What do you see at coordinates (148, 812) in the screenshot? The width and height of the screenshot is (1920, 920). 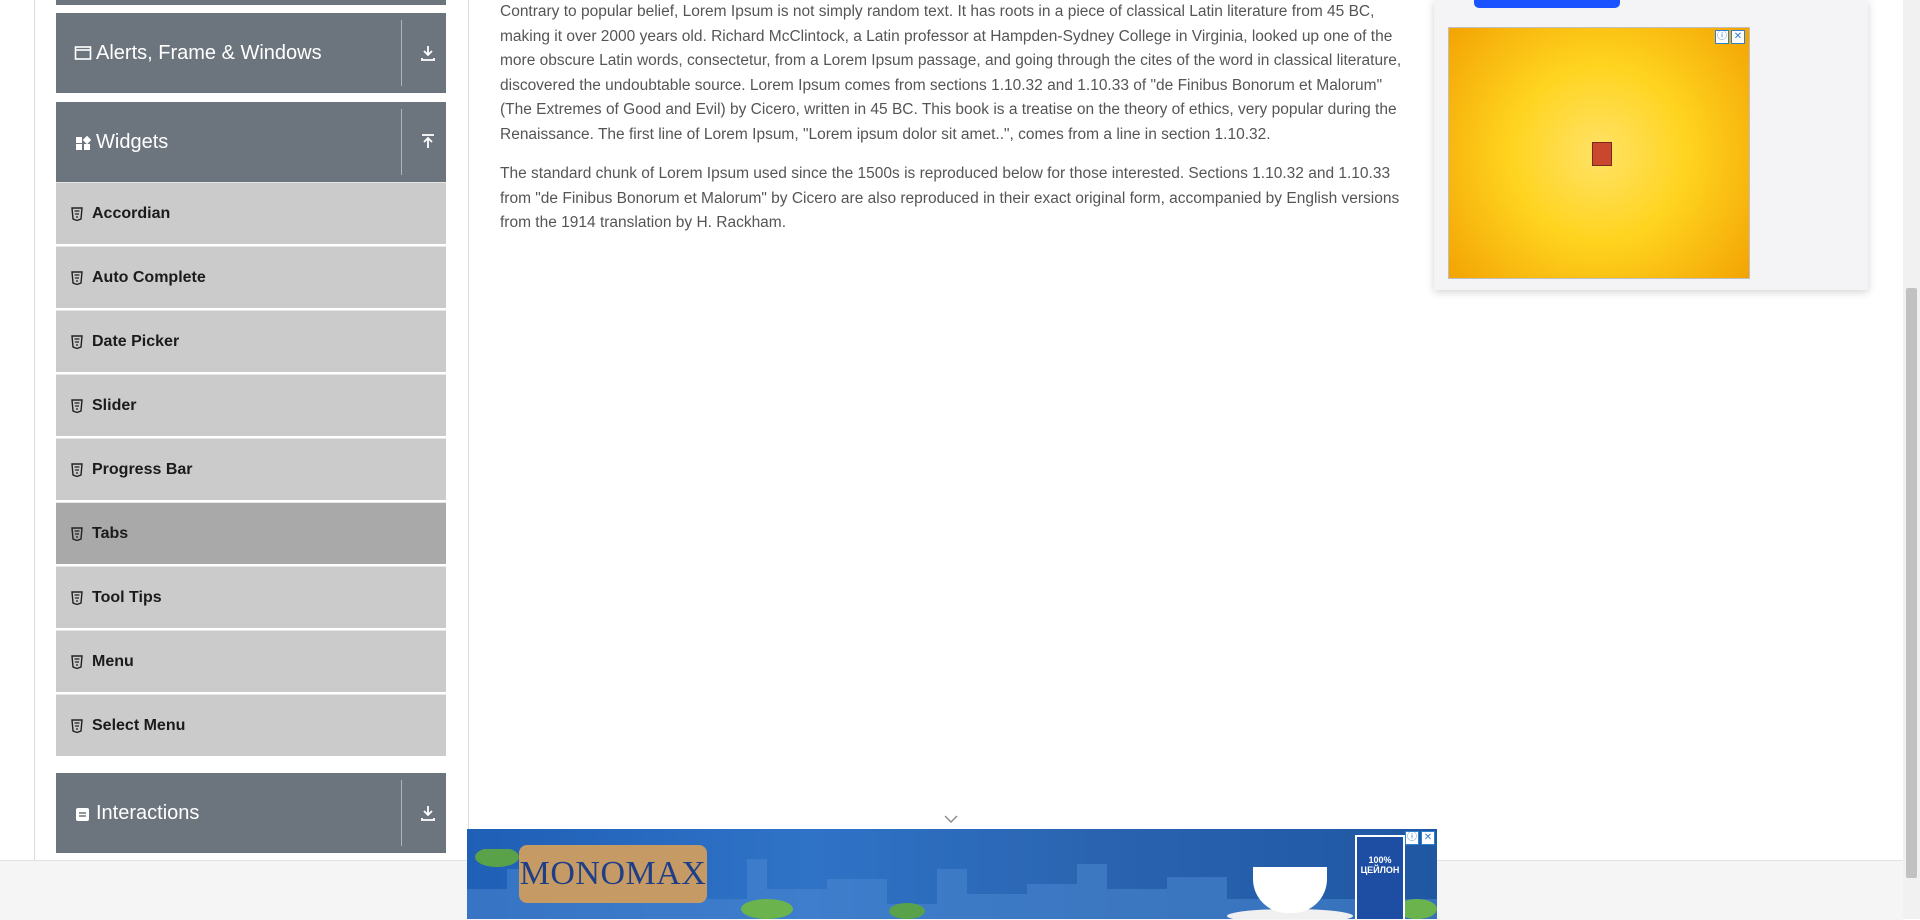 I see `group-label: Interactions` at bounding box center [148, 812].